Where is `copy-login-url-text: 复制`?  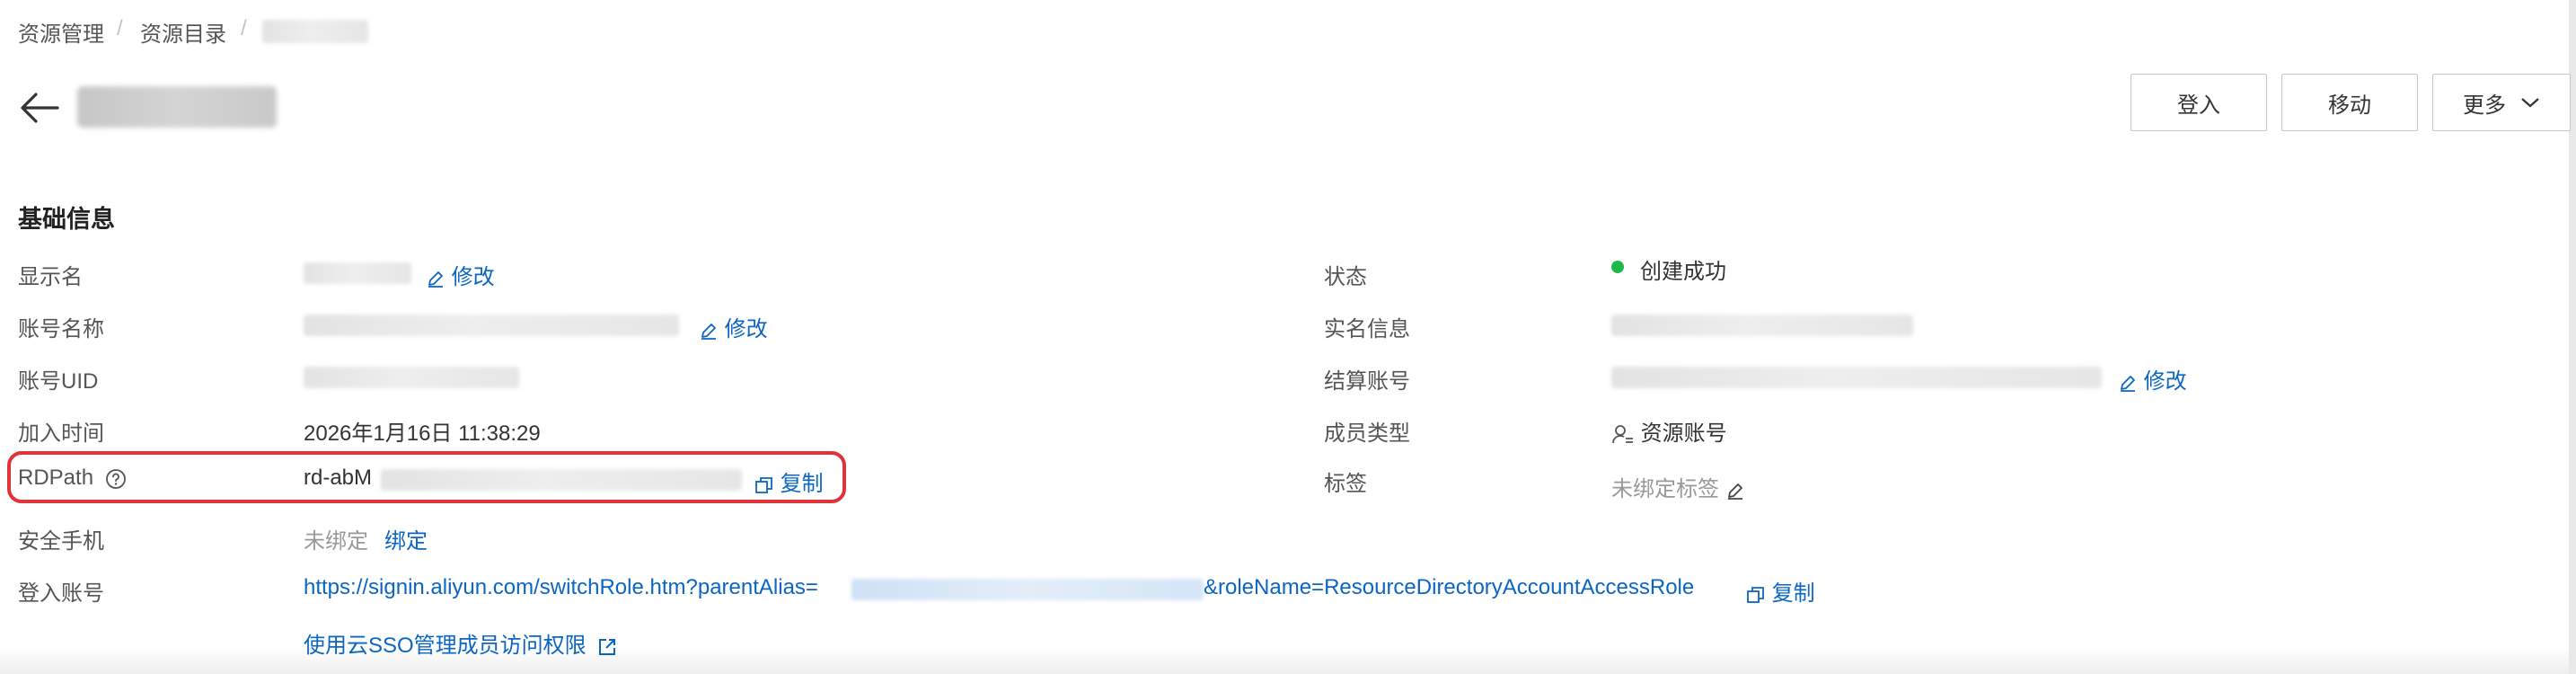 copy-login-url-text: 复制 is located at coordinates (1793, 593).